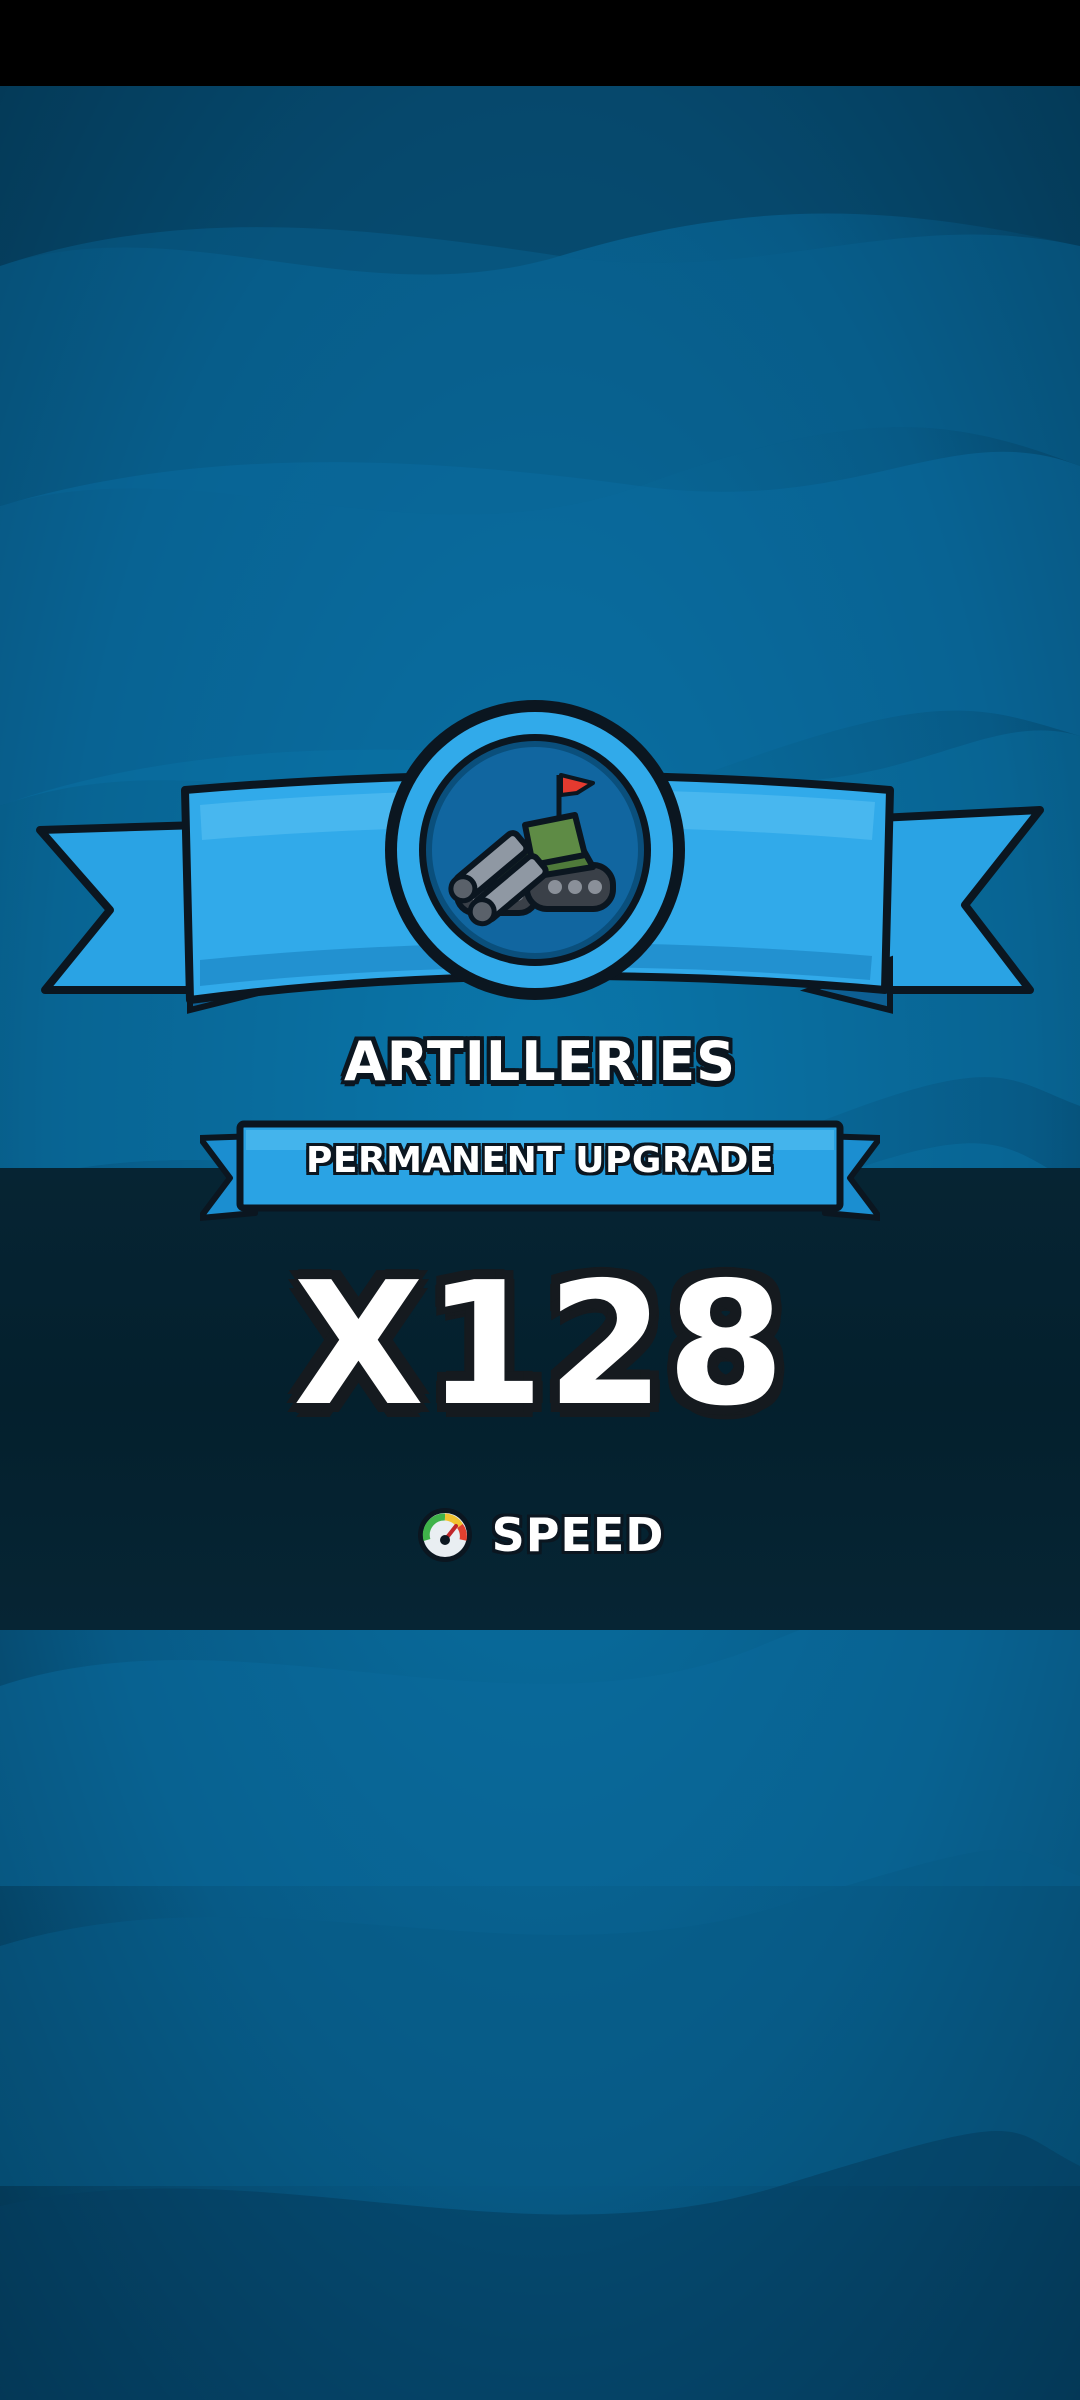 The width and height of the screenshot is (1080, 2400). I want to click on upgrade-subtitle: PERMANENT UPGRADE, so click(540, 1160).